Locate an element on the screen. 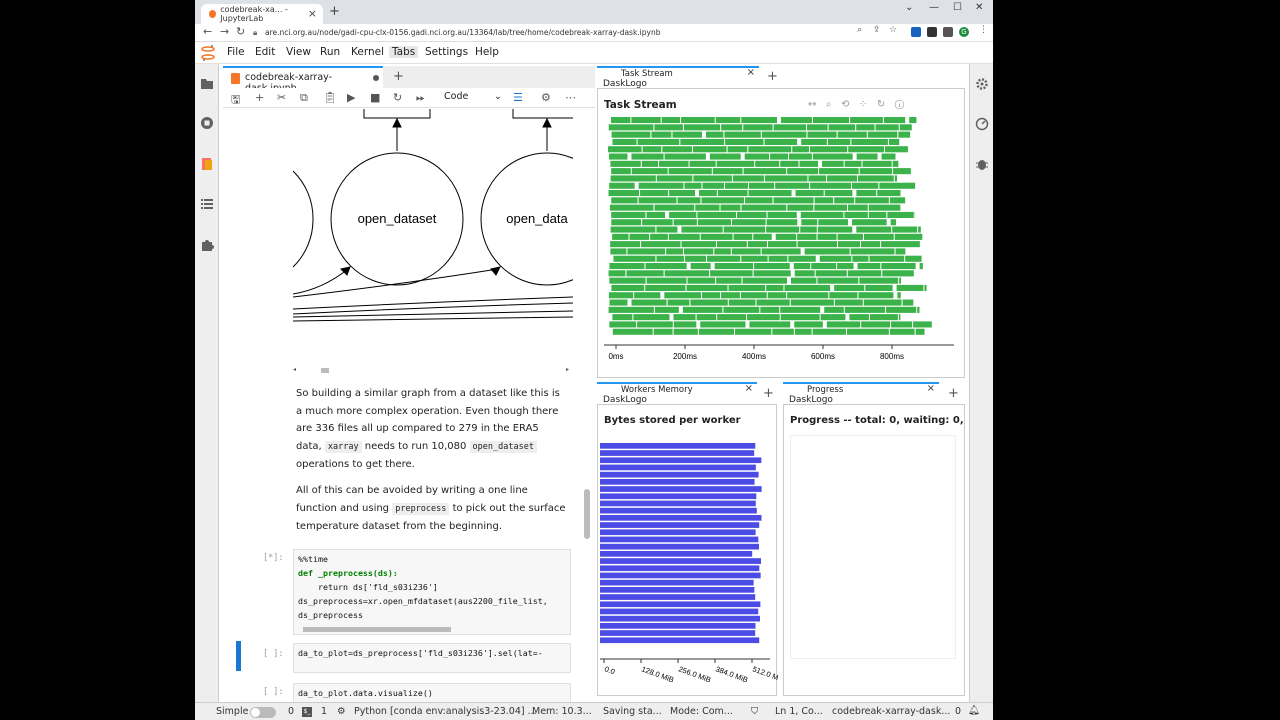  menu-tabs: Tabs is located at coordinates (404, 52).